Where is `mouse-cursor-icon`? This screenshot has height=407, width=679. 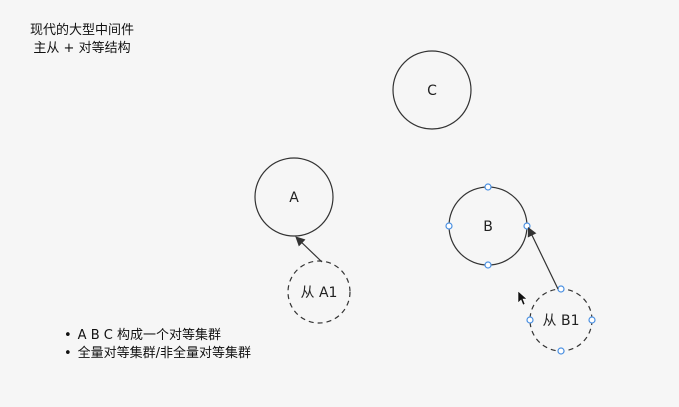 mouse-cursor-icon is located at coordinates (522, 298).